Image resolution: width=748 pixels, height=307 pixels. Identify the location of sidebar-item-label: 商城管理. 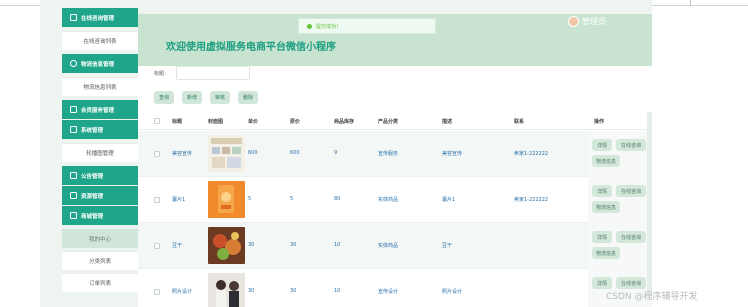
(92, 216).